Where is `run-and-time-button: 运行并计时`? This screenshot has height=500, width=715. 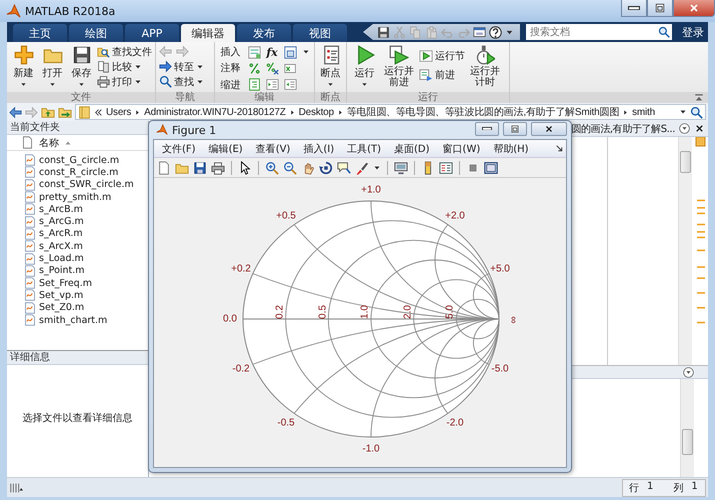 run-and-time-button: 运行并计时 is located at coordinates (485, 66).